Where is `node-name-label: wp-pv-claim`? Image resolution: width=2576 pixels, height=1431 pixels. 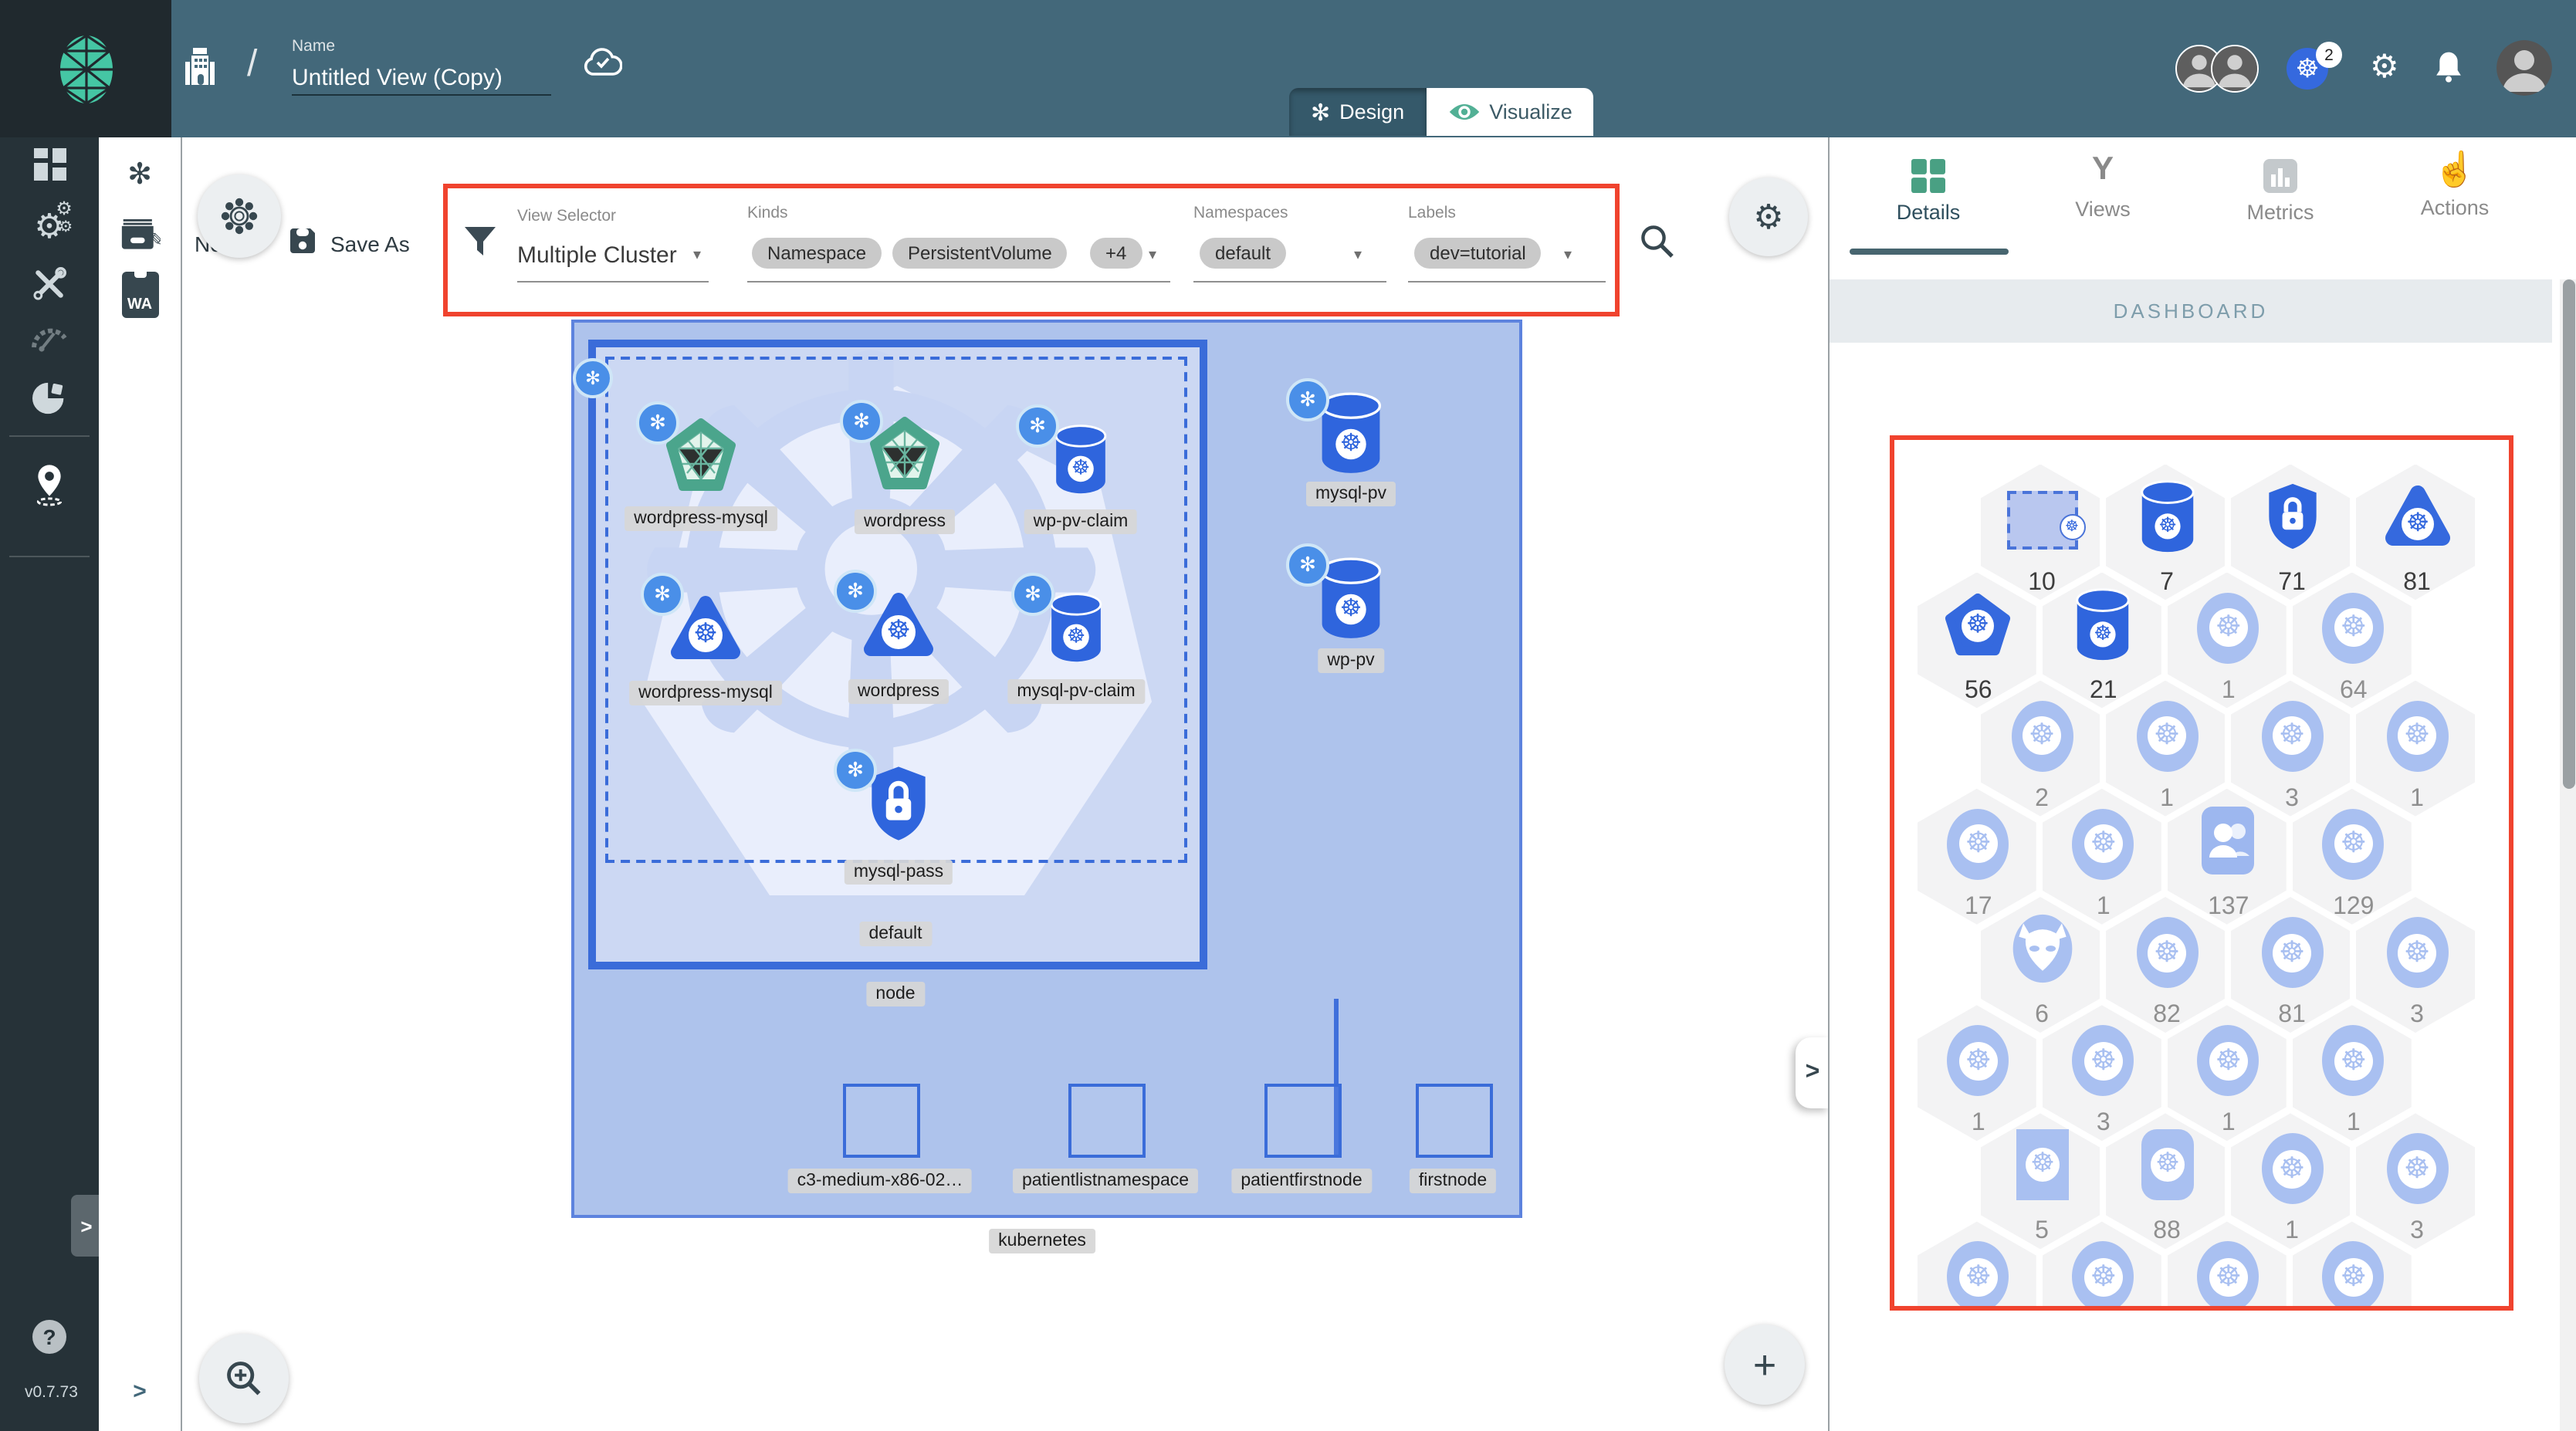 node-name-label: wp-pv-claim is located at coordinates (1081, 521).